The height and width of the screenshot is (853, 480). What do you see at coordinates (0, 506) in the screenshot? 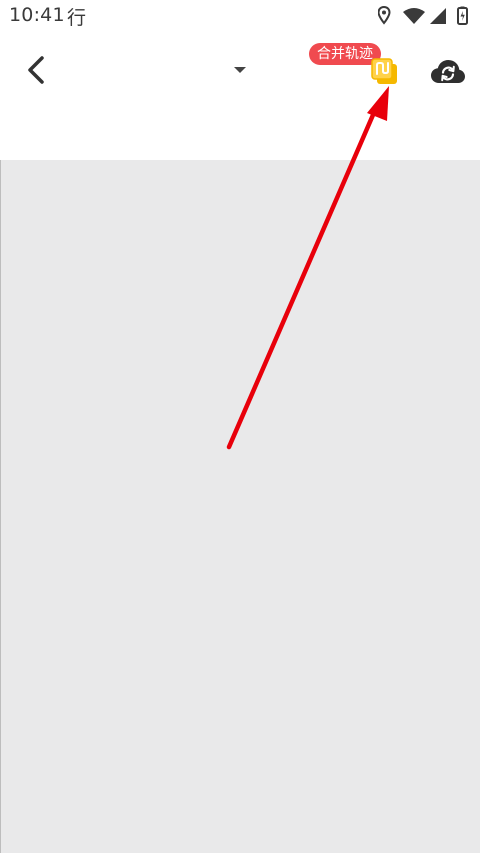
I see `content-left-border` at bounding box center [0, 506].